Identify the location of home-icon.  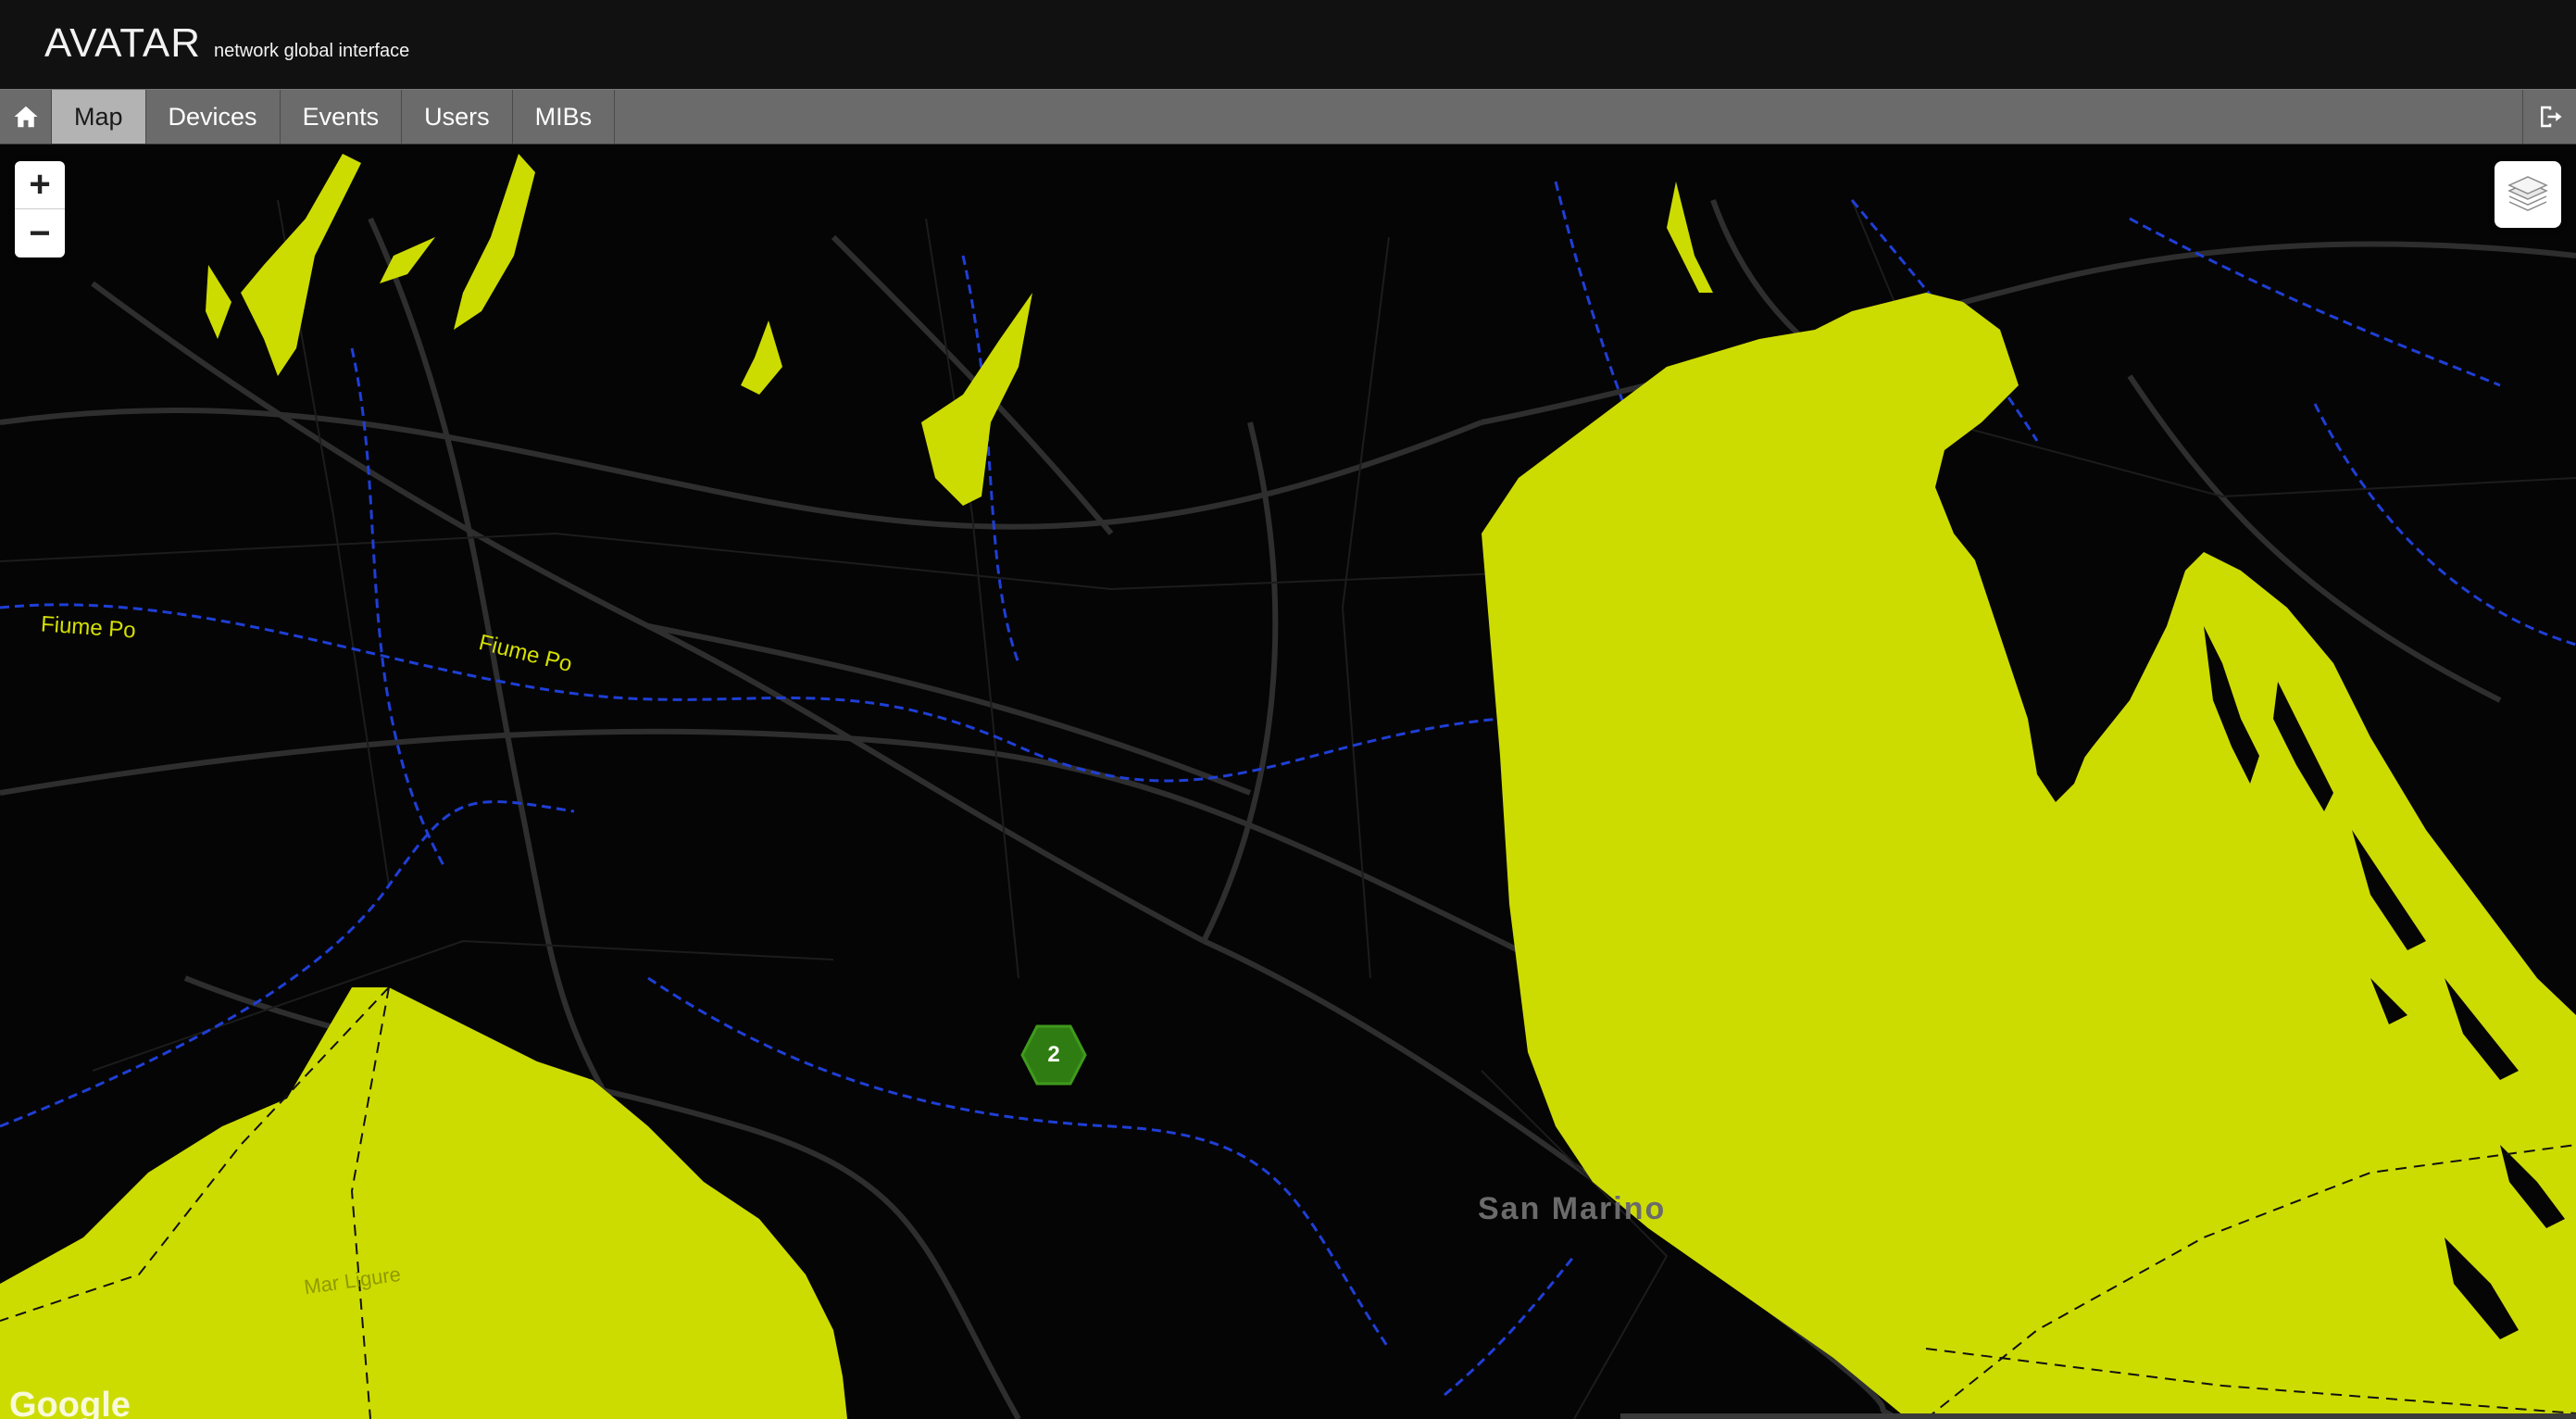
(25, 117).